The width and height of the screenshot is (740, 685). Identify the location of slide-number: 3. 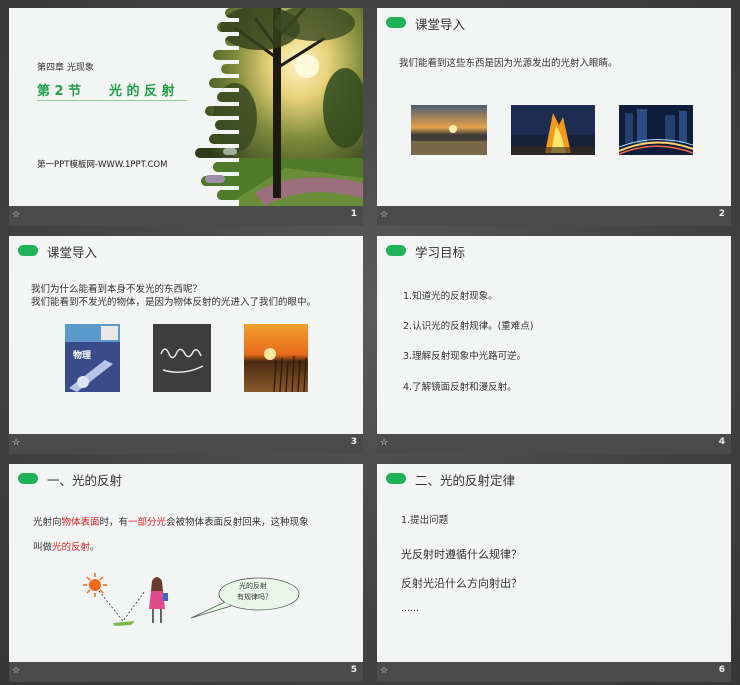
(353, 442).